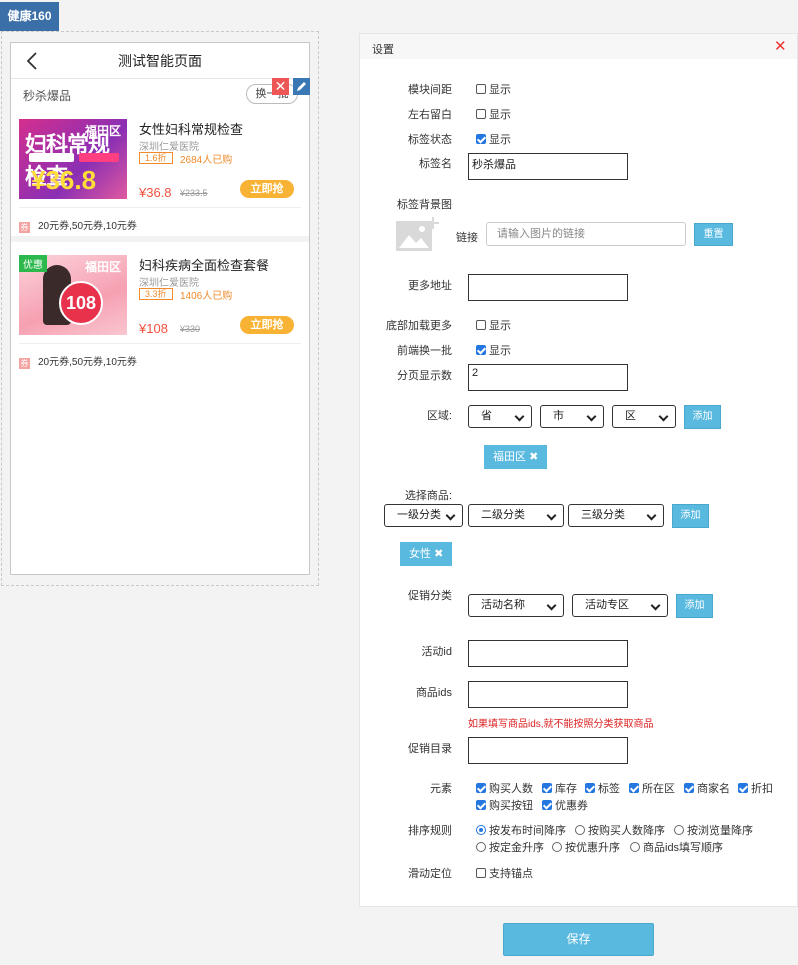 The height and width of the screenshot is (965, 798). I want to click on category2-select: 二级分类, so click(516, 515).